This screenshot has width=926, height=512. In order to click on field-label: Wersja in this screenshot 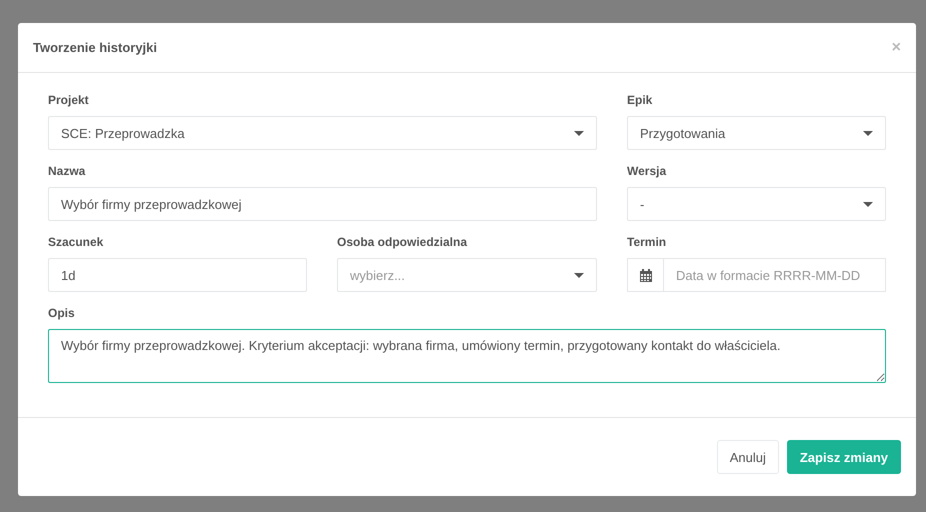, I will do `click(647, 171)`.